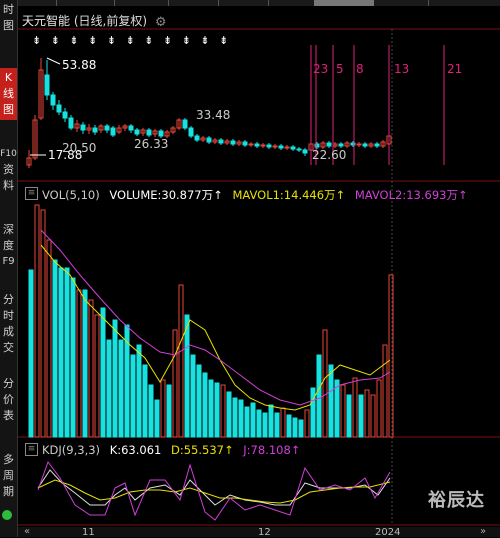  What do you see at coordinates (31, 449) in the screenshot?
I see `kdj-settings-icon: ≡` at bounding box center [31, 449].